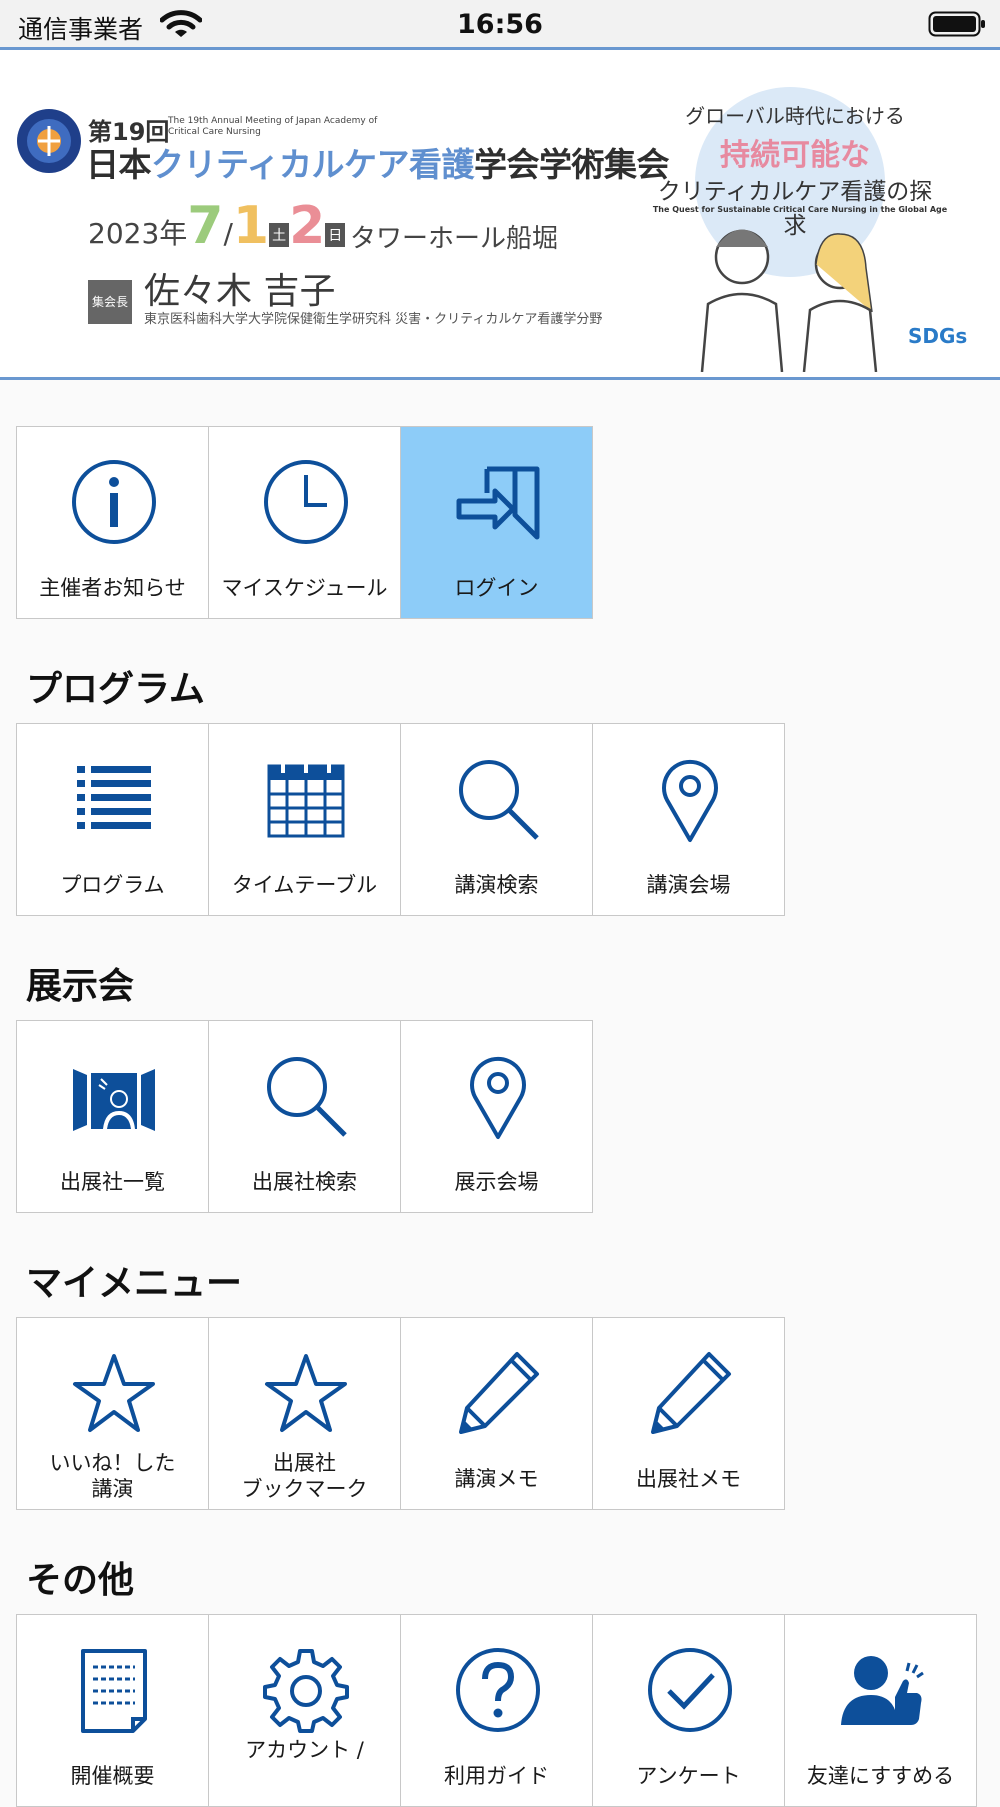 The height and width of the screenshot is (1807, 1000). What do you see at coordinates (112, 1182) in the screenshot?
I see `tile-label: 出展社一覧` at bounding box center [112, 1182].